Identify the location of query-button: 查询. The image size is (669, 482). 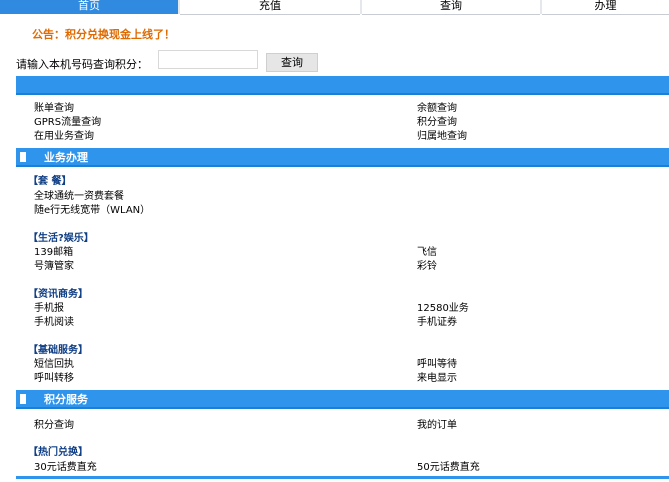
(292, 62).